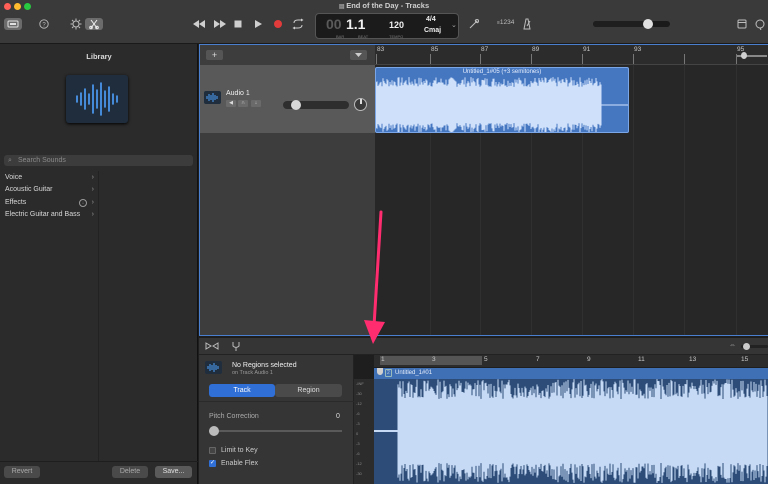  I want to click on search-icon: ⌕, so click(10, 160).